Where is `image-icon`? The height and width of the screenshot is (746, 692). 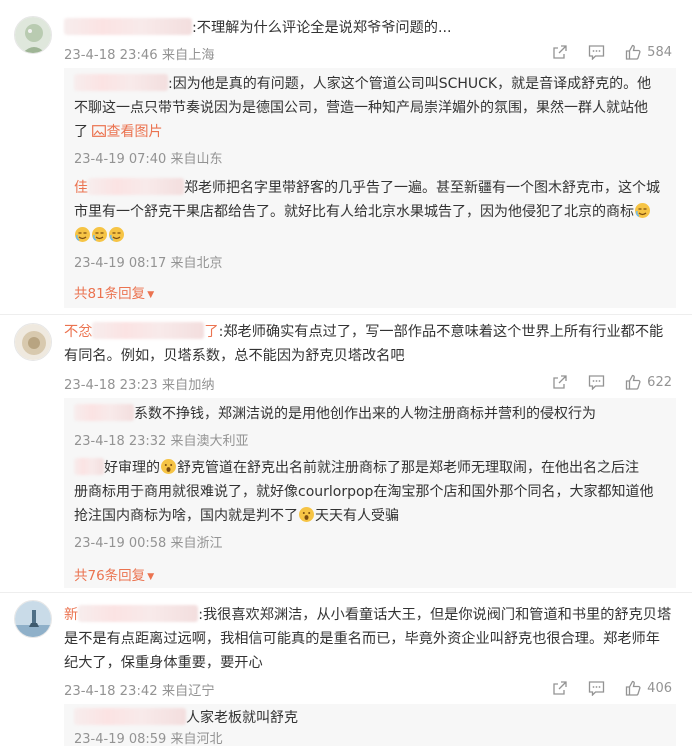 image-icon is located at coordinates (99, 131).